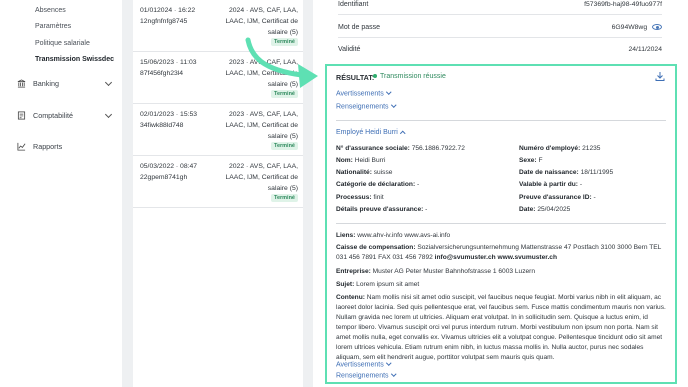  What do you see at coordinates (623, 4) in the screenshot?
I see `identifiant-value: f57369fb-haj98-49fuo977f` at bounding box center [623, 4].